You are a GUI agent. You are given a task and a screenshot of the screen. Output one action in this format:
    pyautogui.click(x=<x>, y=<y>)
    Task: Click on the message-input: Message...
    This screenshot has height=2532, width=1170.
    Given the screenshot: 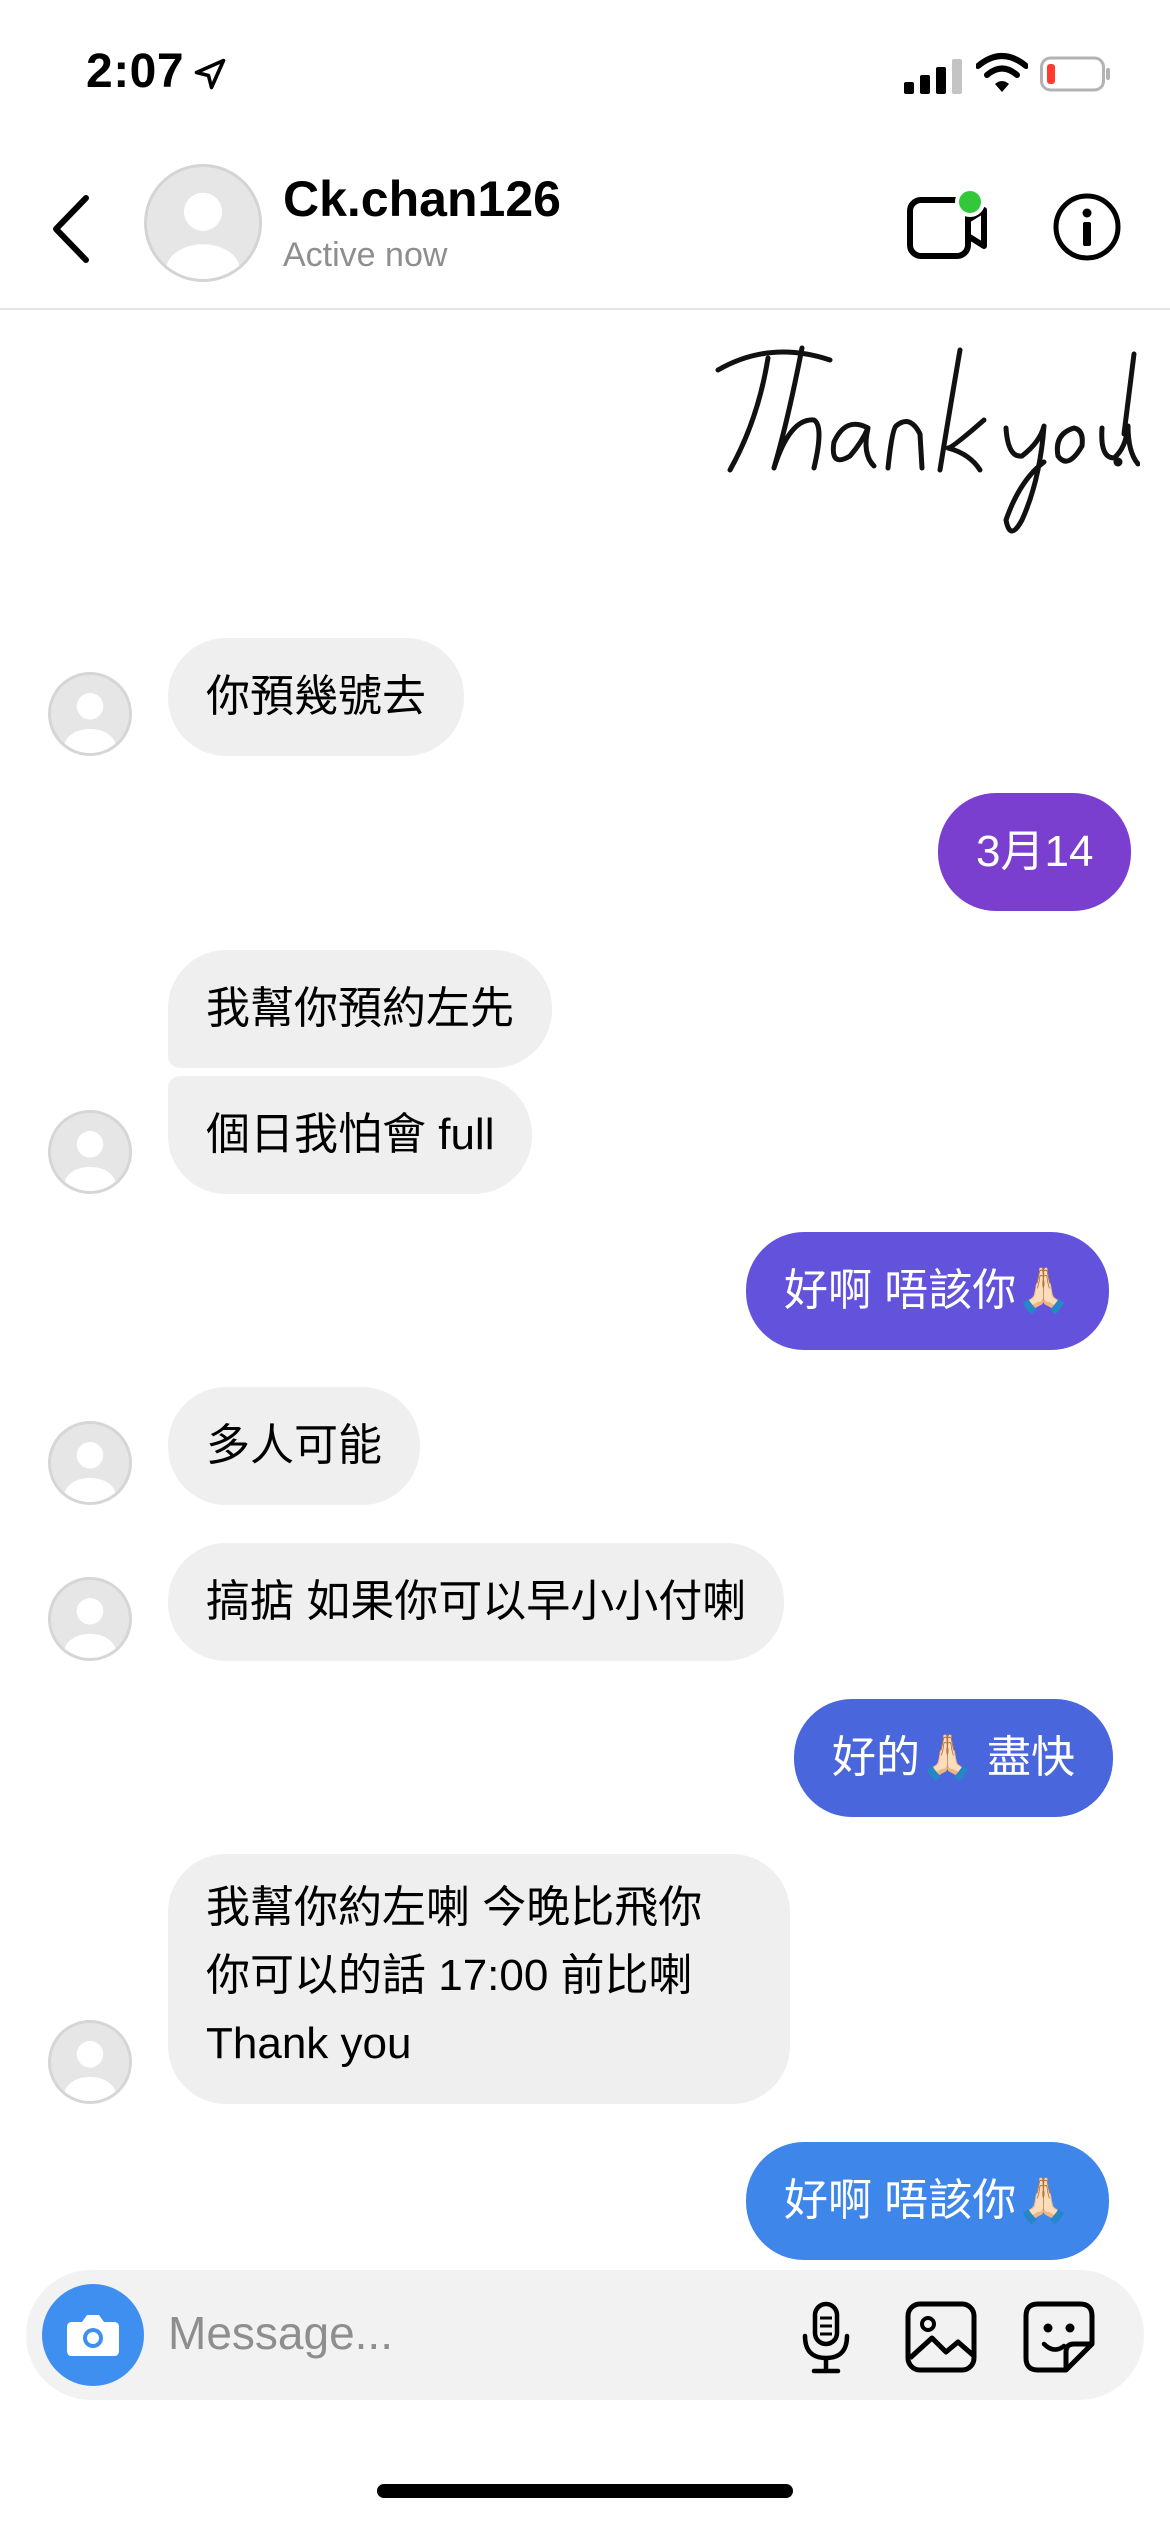 What is the action you would take?
    pyautogui.click(x=280, y=2333)
    